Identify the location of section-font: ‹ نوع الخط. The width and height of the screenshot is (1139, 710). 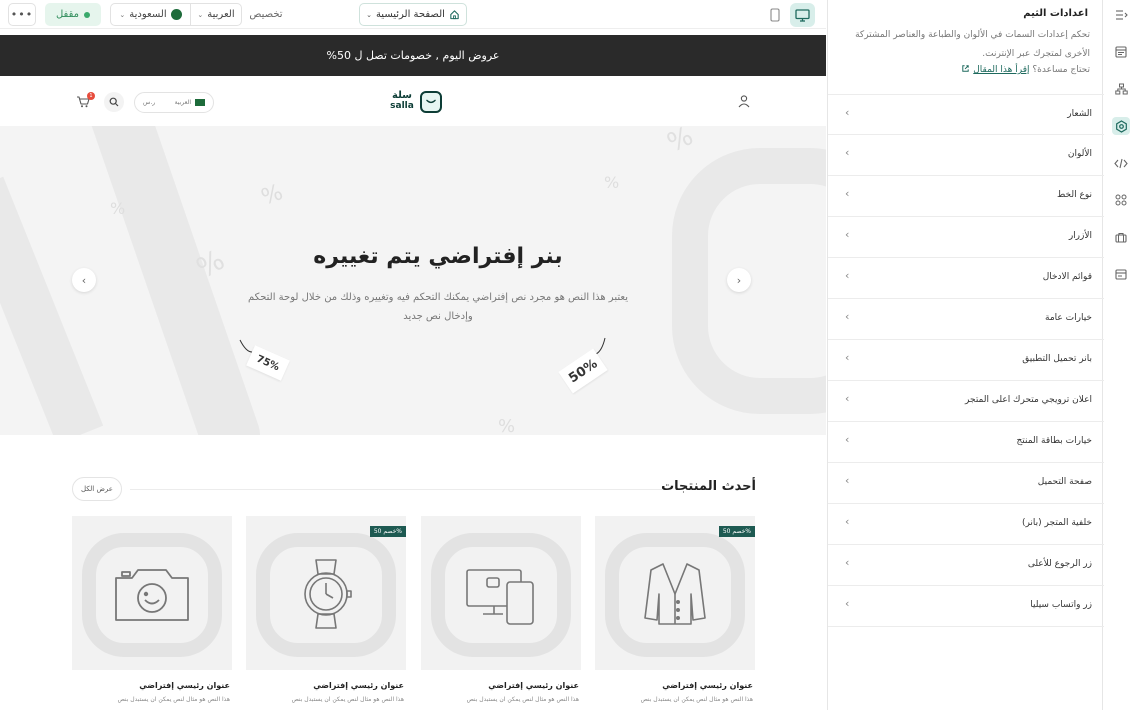
(966, 196).